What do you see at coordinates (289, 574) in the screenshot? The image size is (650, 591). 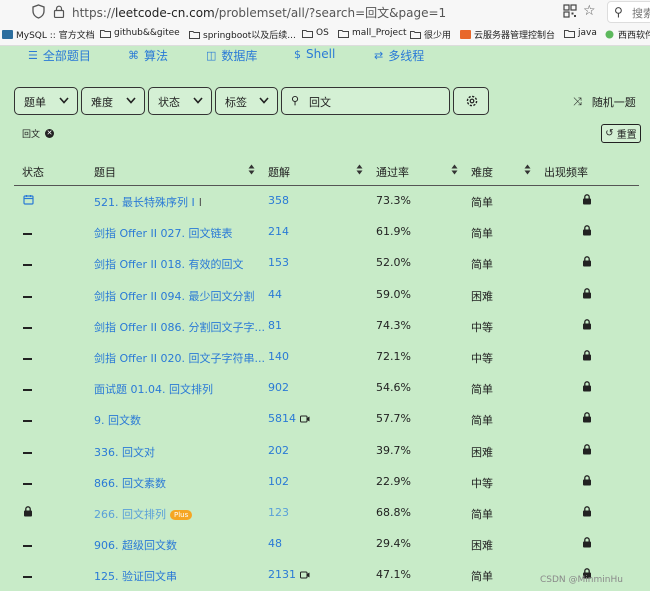 I see `solutions-link: 2131` at bounding box center [289, 574].